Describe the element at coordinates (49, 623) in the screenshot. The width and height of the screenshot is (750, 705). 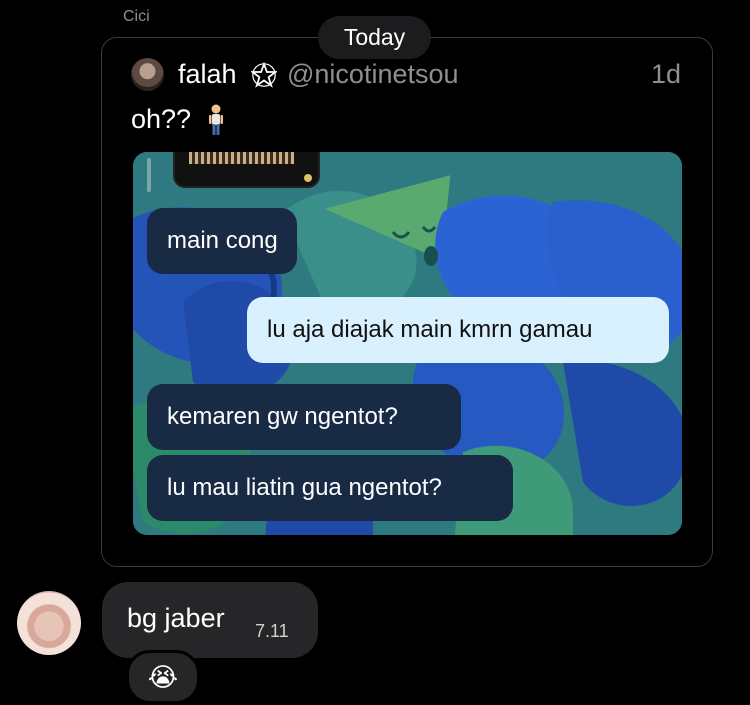
I see `reply-sender-avatar` at that location.